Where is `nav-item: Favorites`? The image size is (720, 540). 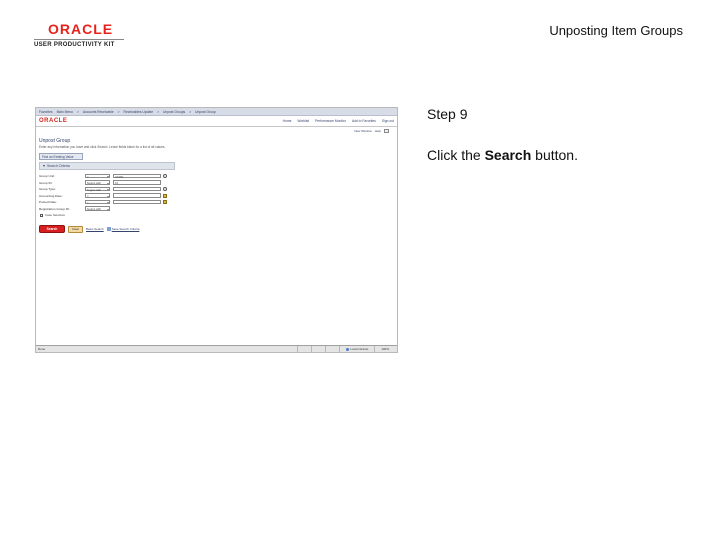 nav-item: Favorites is located at coordinates (46, 112).